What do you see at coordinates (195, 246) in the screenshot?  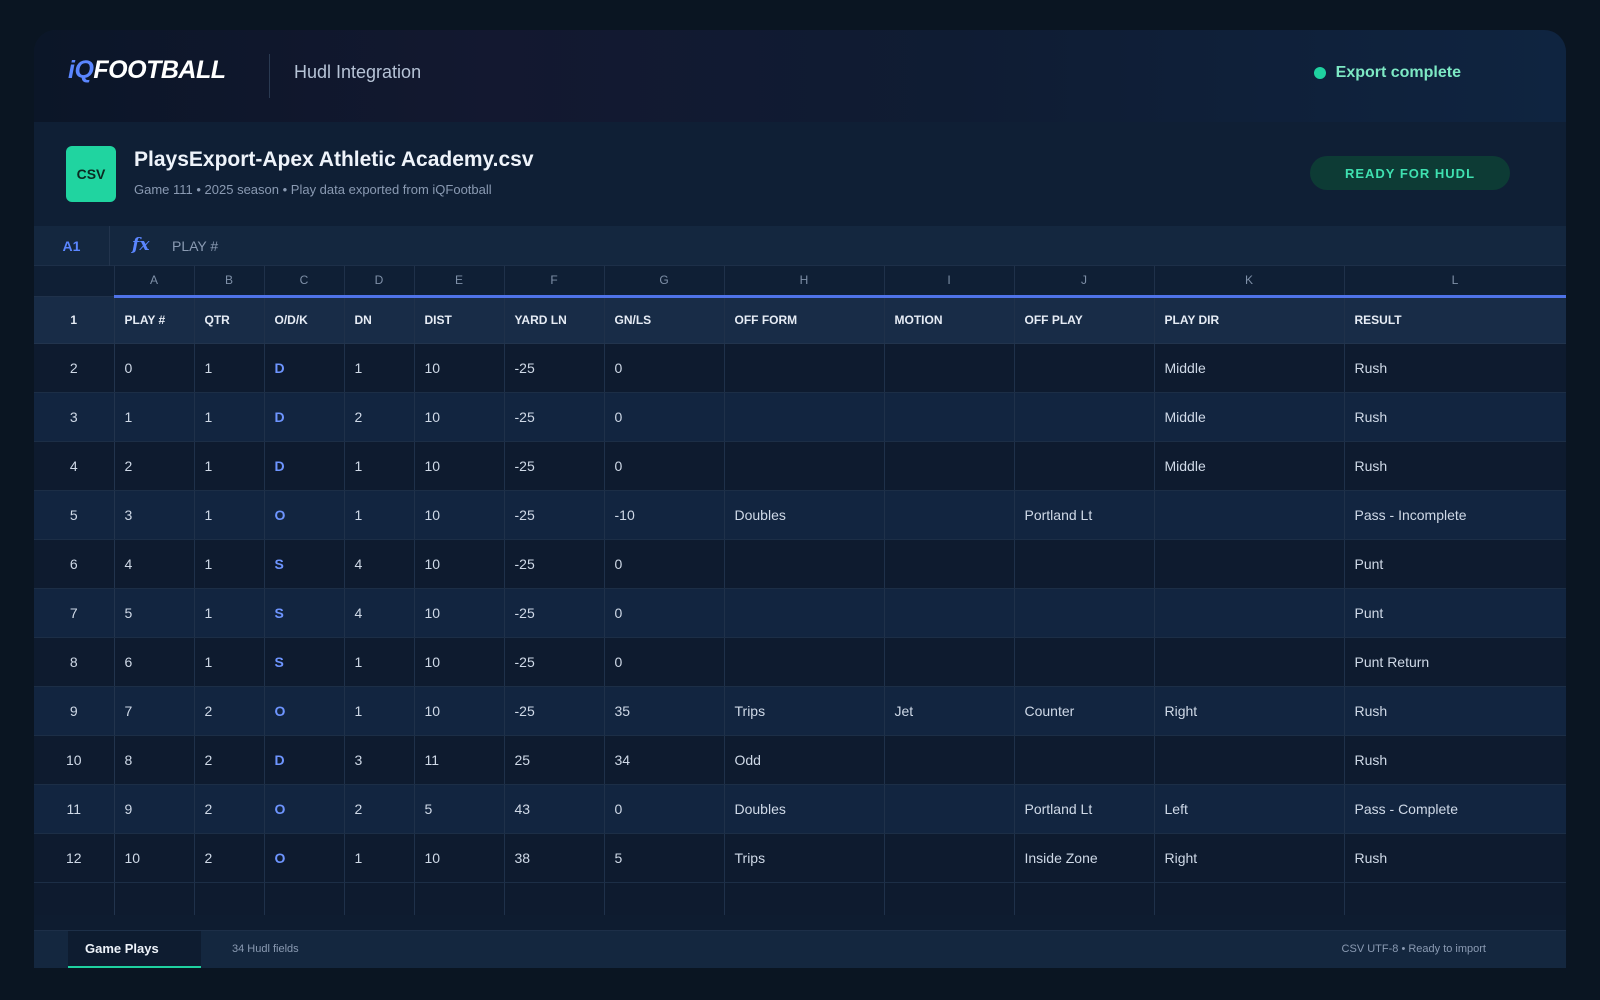 I see `formula-input: PLAY #` at bounding box center [195, 246].